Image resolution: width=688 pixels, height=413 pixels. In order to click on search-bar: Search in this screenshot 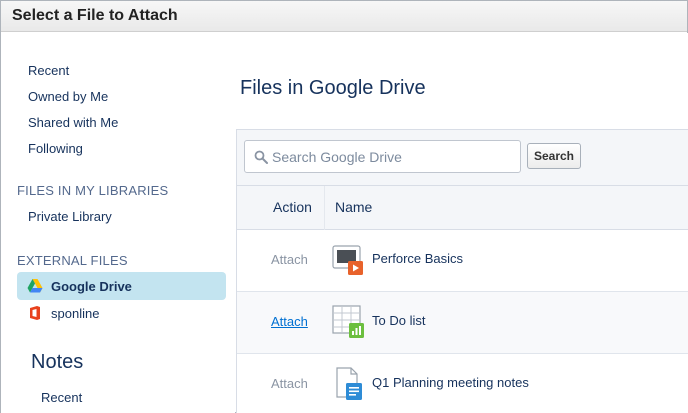, I will do `click(462, 158)`.